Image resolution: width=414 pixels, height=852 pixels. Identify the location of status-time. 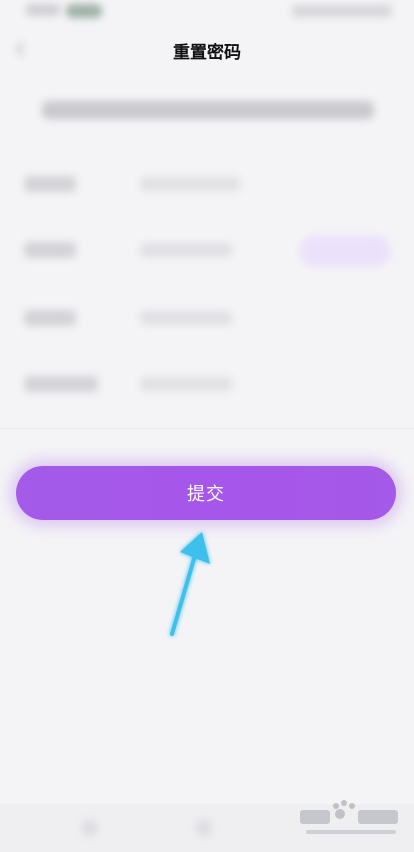
(43, 10).